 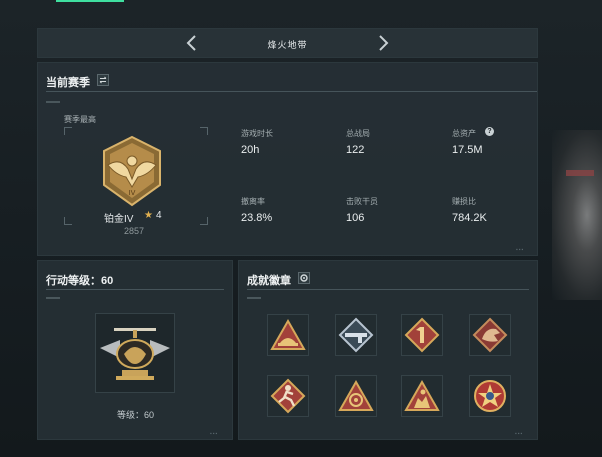 What do you see at coordinates (464, 201) in the screenshot?
I see `stat-profit-loss-label: 赚损比` at bounding box center [464, 201].